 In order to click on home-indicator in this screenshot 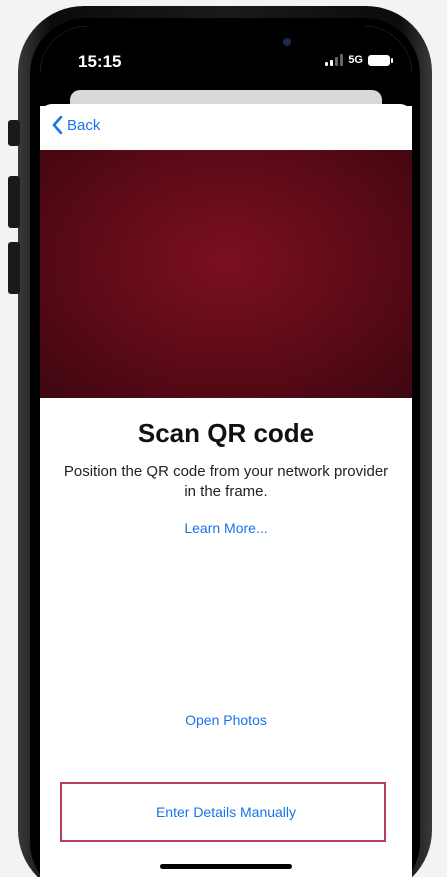, I will do `click(226, 866)`.